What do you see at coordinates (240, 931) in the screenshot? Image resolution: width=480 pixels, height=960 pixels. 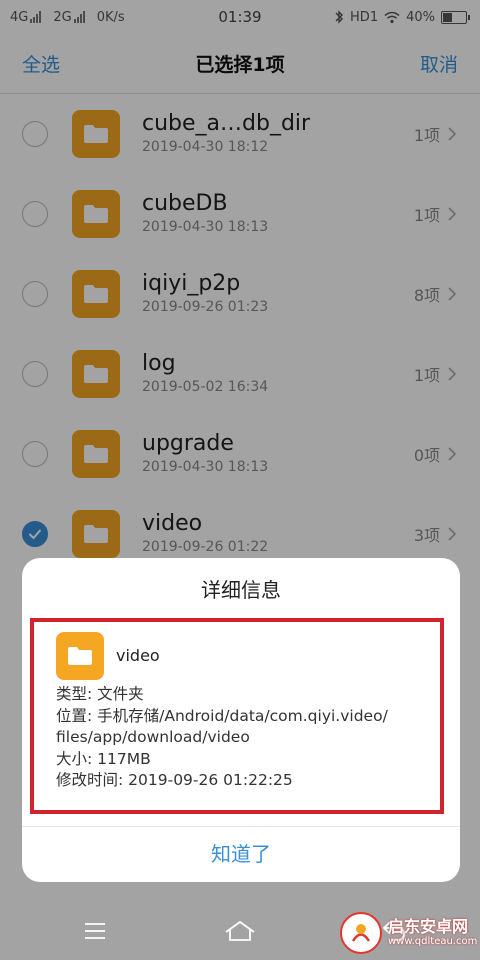 I see `home-icon` at bounding box center [240, 931].